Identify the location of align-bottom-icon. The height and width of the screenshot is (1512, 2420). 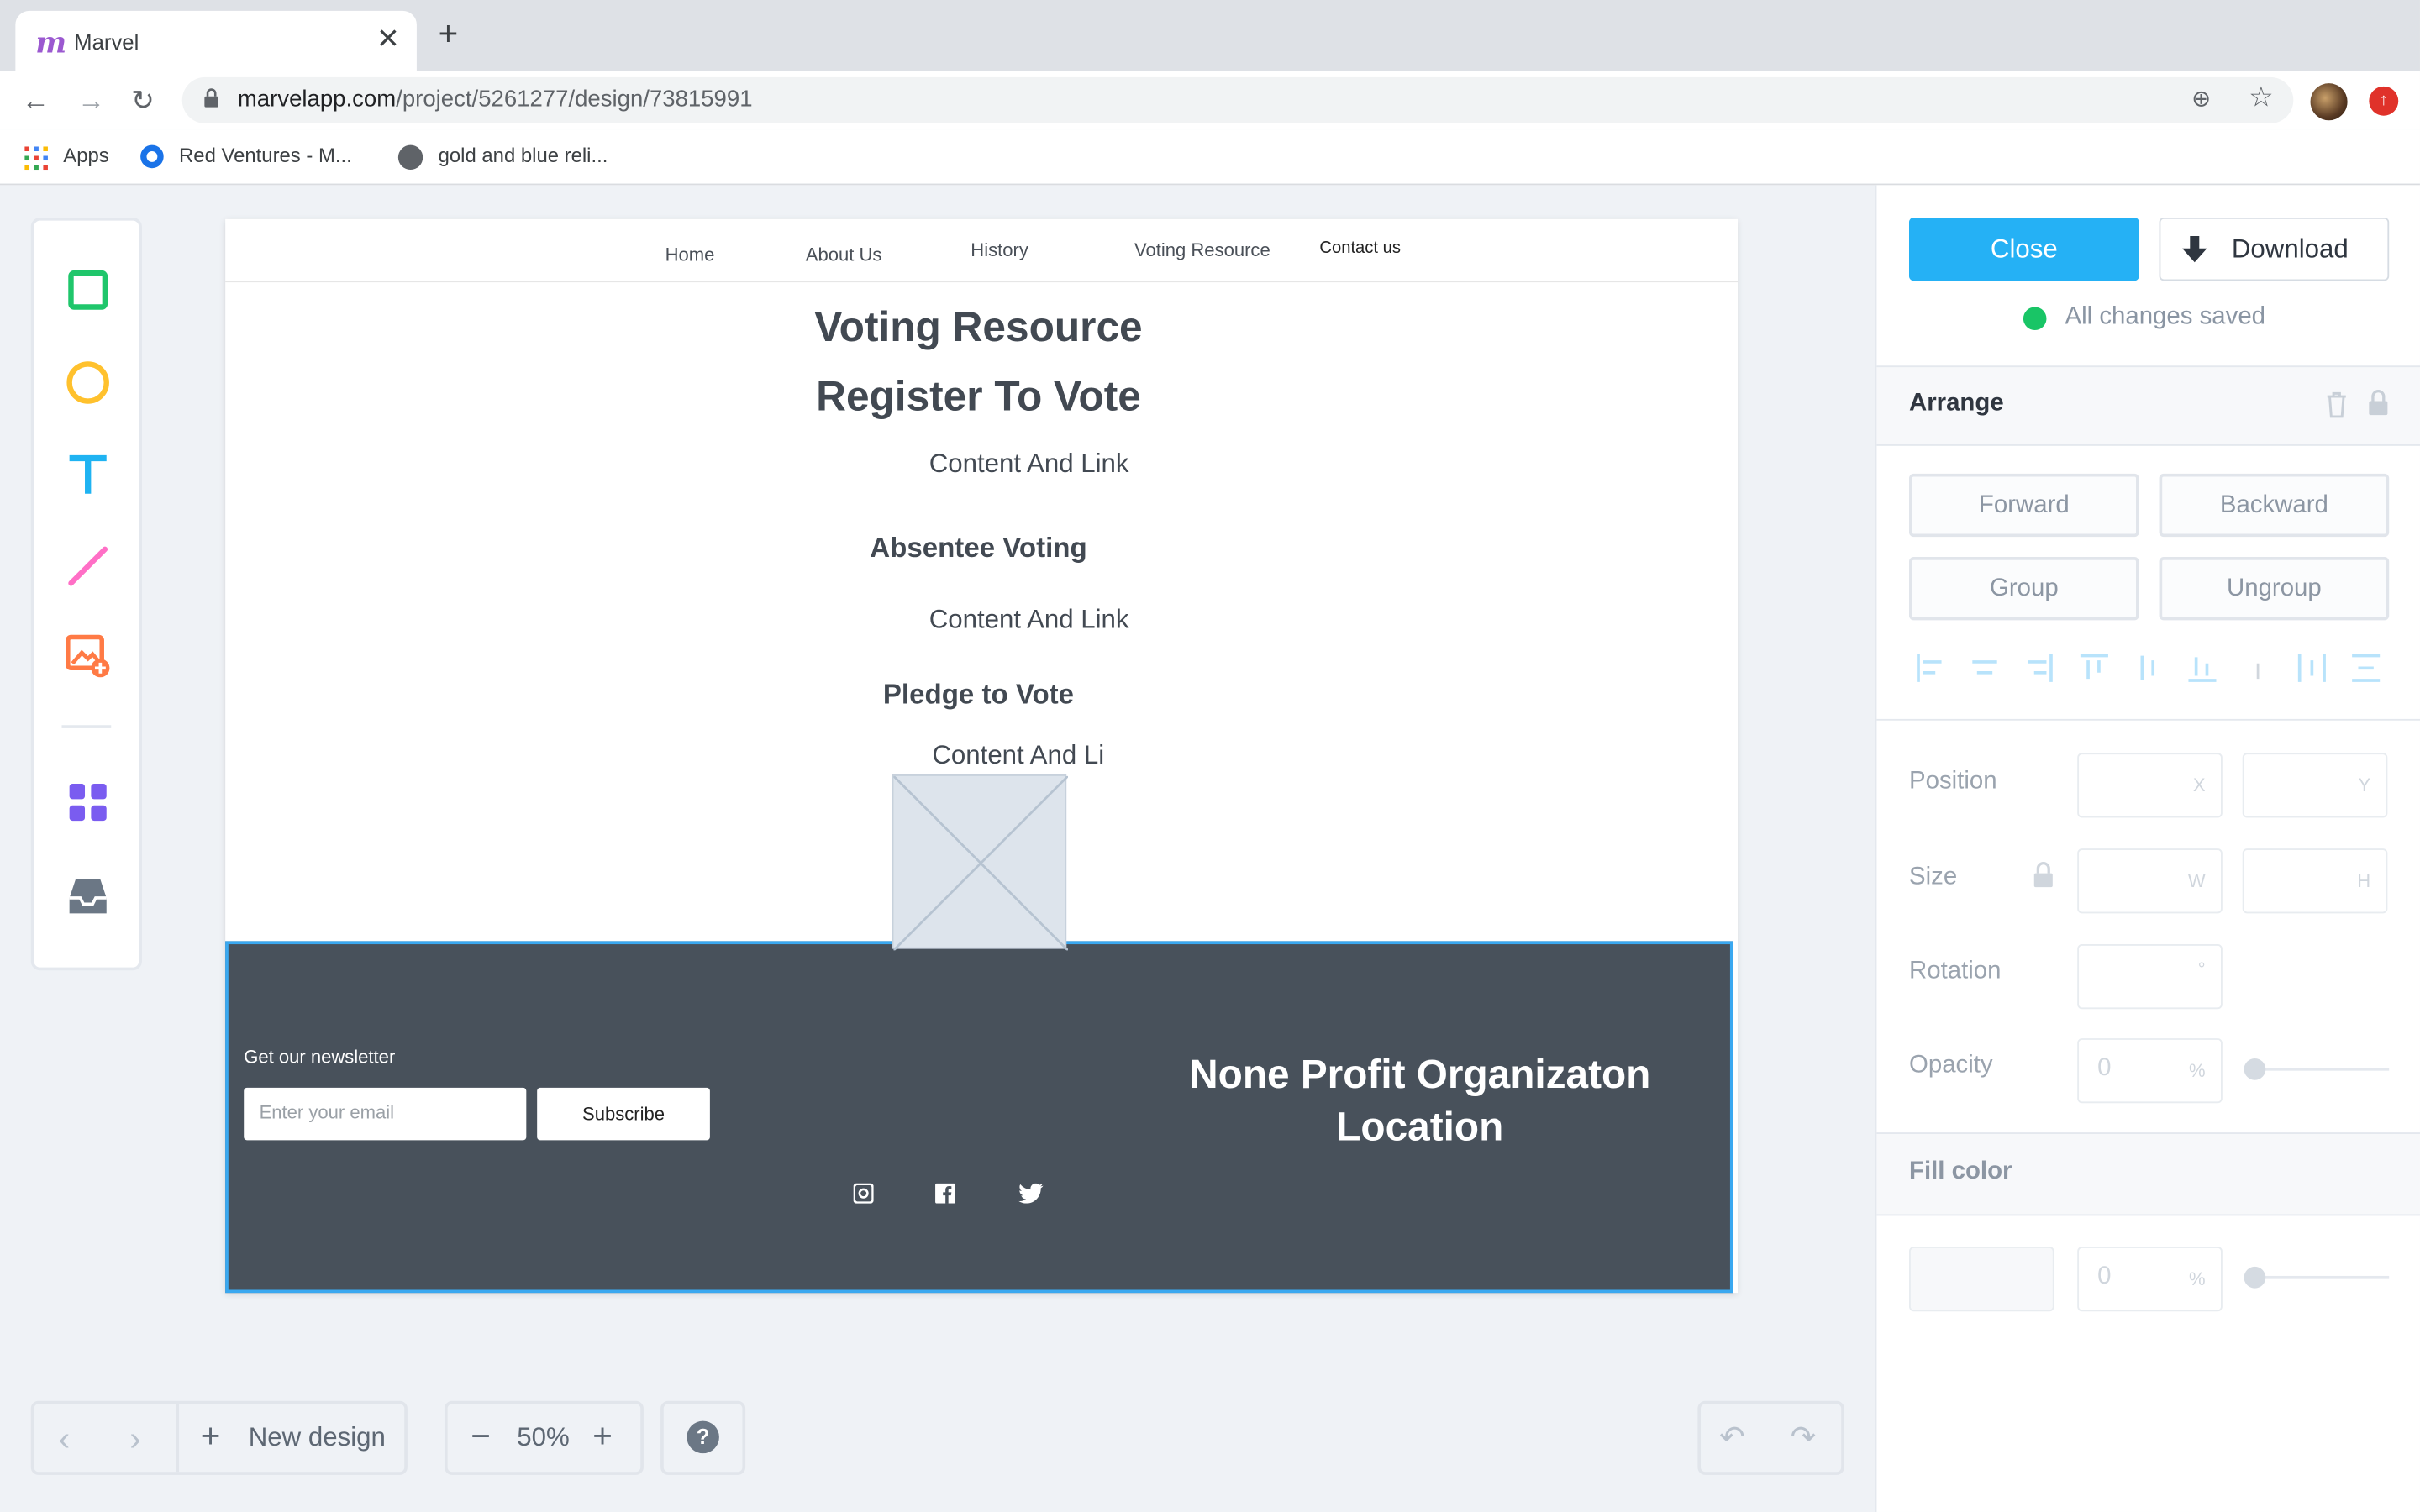
(2203, 668).